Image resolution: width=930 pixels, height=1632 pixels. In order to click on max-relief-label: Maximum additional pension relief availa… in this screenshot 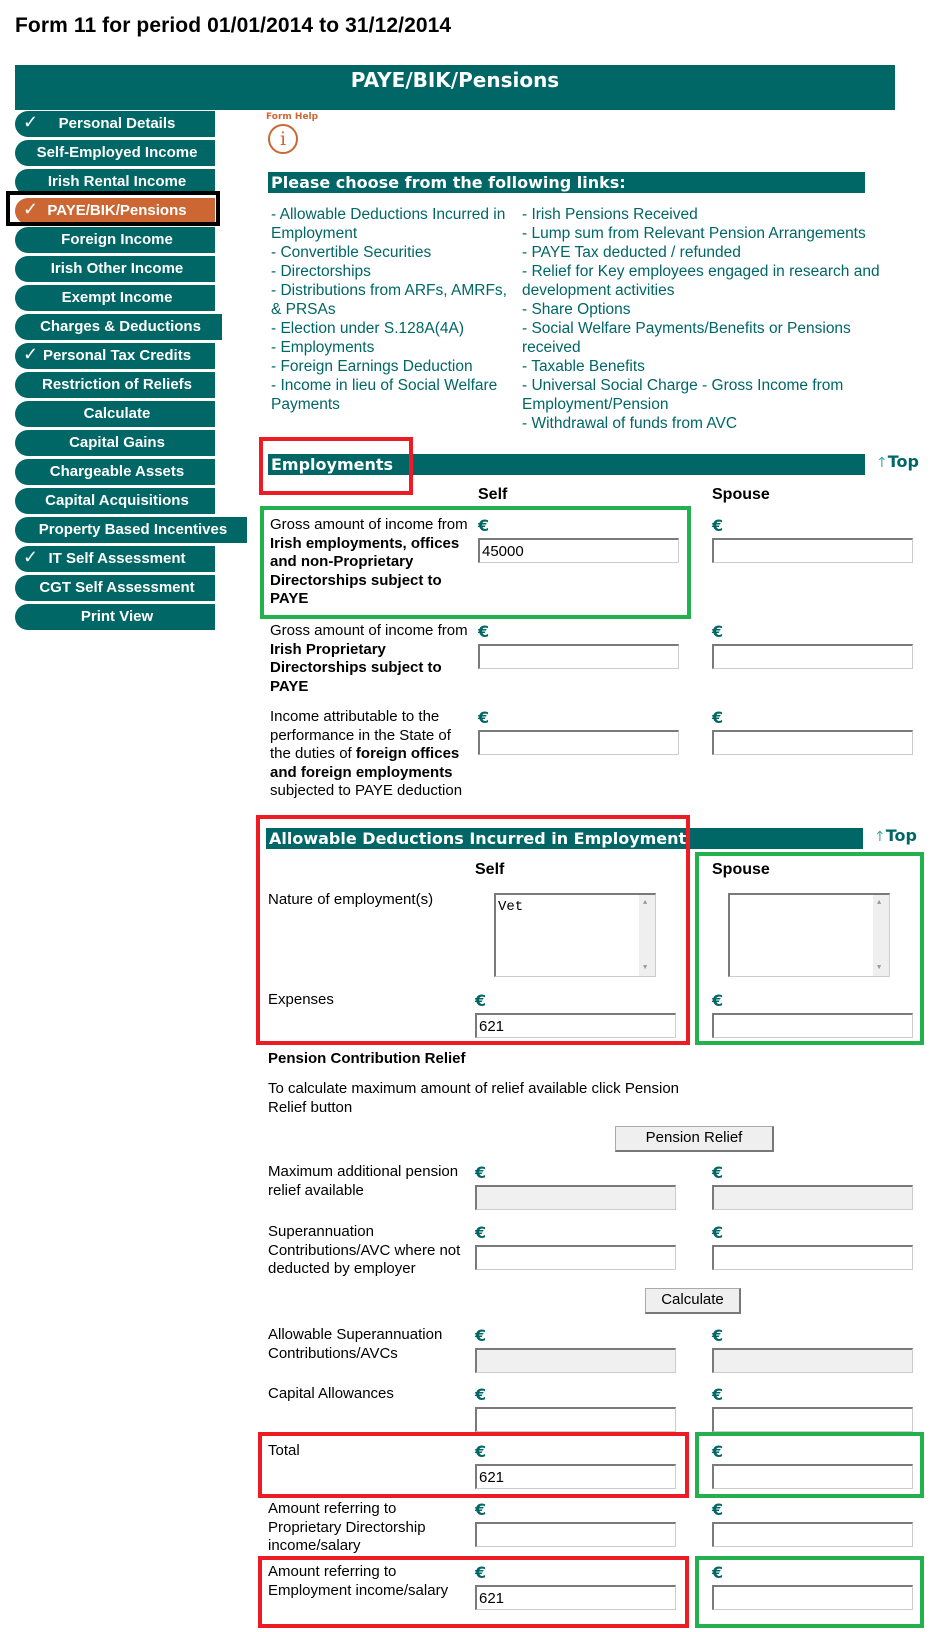, I will do `click(363, 1181)`.